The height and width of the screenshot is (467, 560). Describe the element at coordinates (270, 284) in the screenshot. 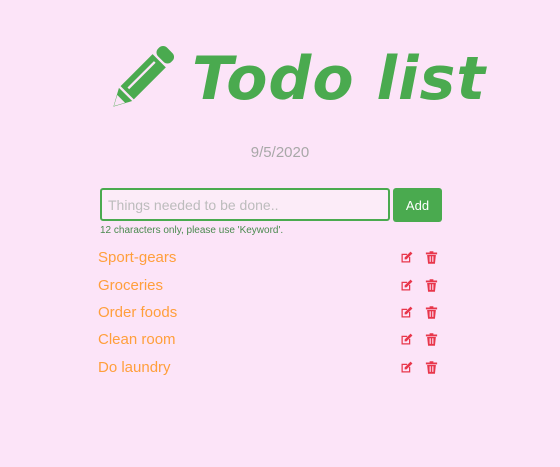

I see `todo-item: Groceries` at that location.